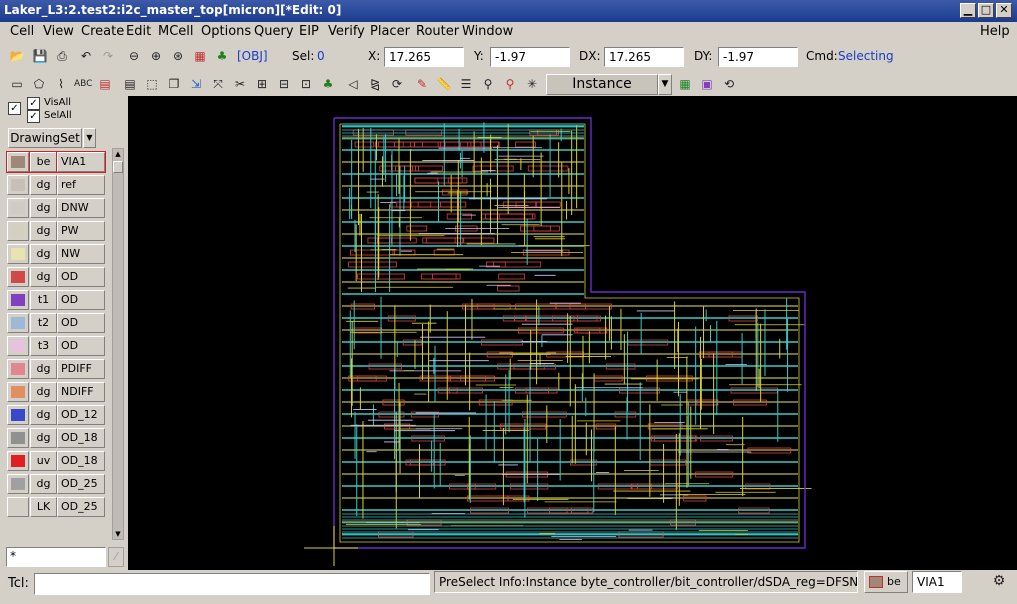 This screenshot has height=604, width=1017. Describe the element at coordinates (995, 31) in the screenshot. I see `menu-help: Help` at that location.